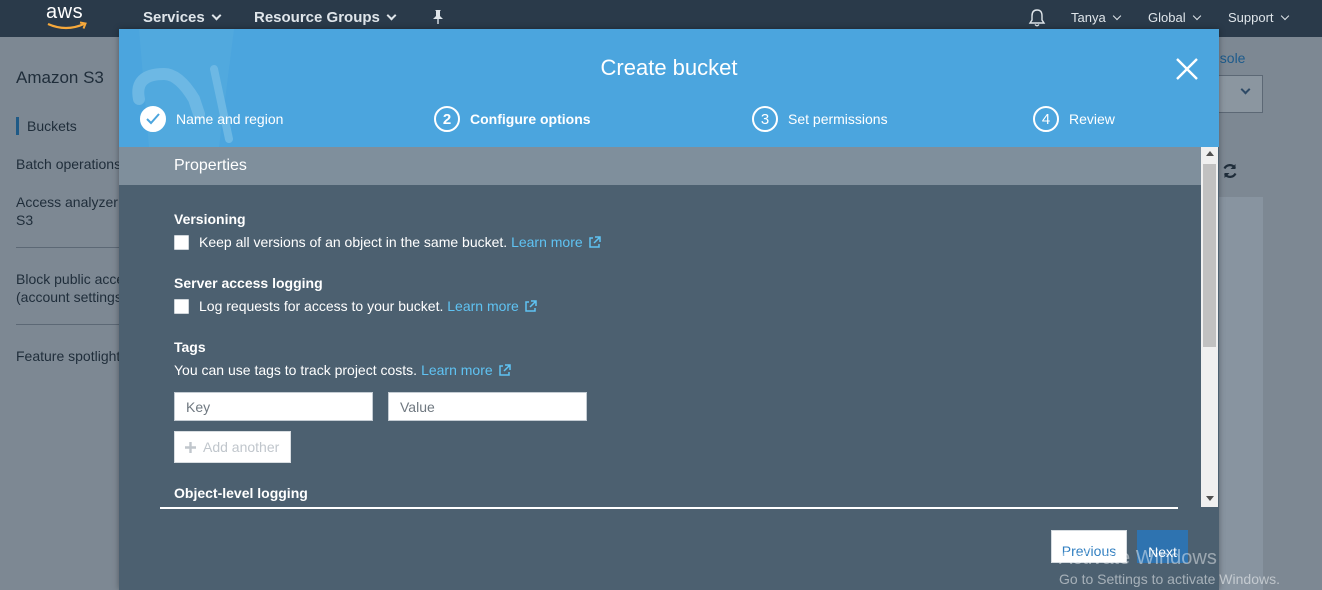 This screenshot has width=1322, height=590. What do you see at coordinates (1210, 498) in the screenshot?
I see `scroll-down-arrow-icon` at bounding box center [1210, 498].